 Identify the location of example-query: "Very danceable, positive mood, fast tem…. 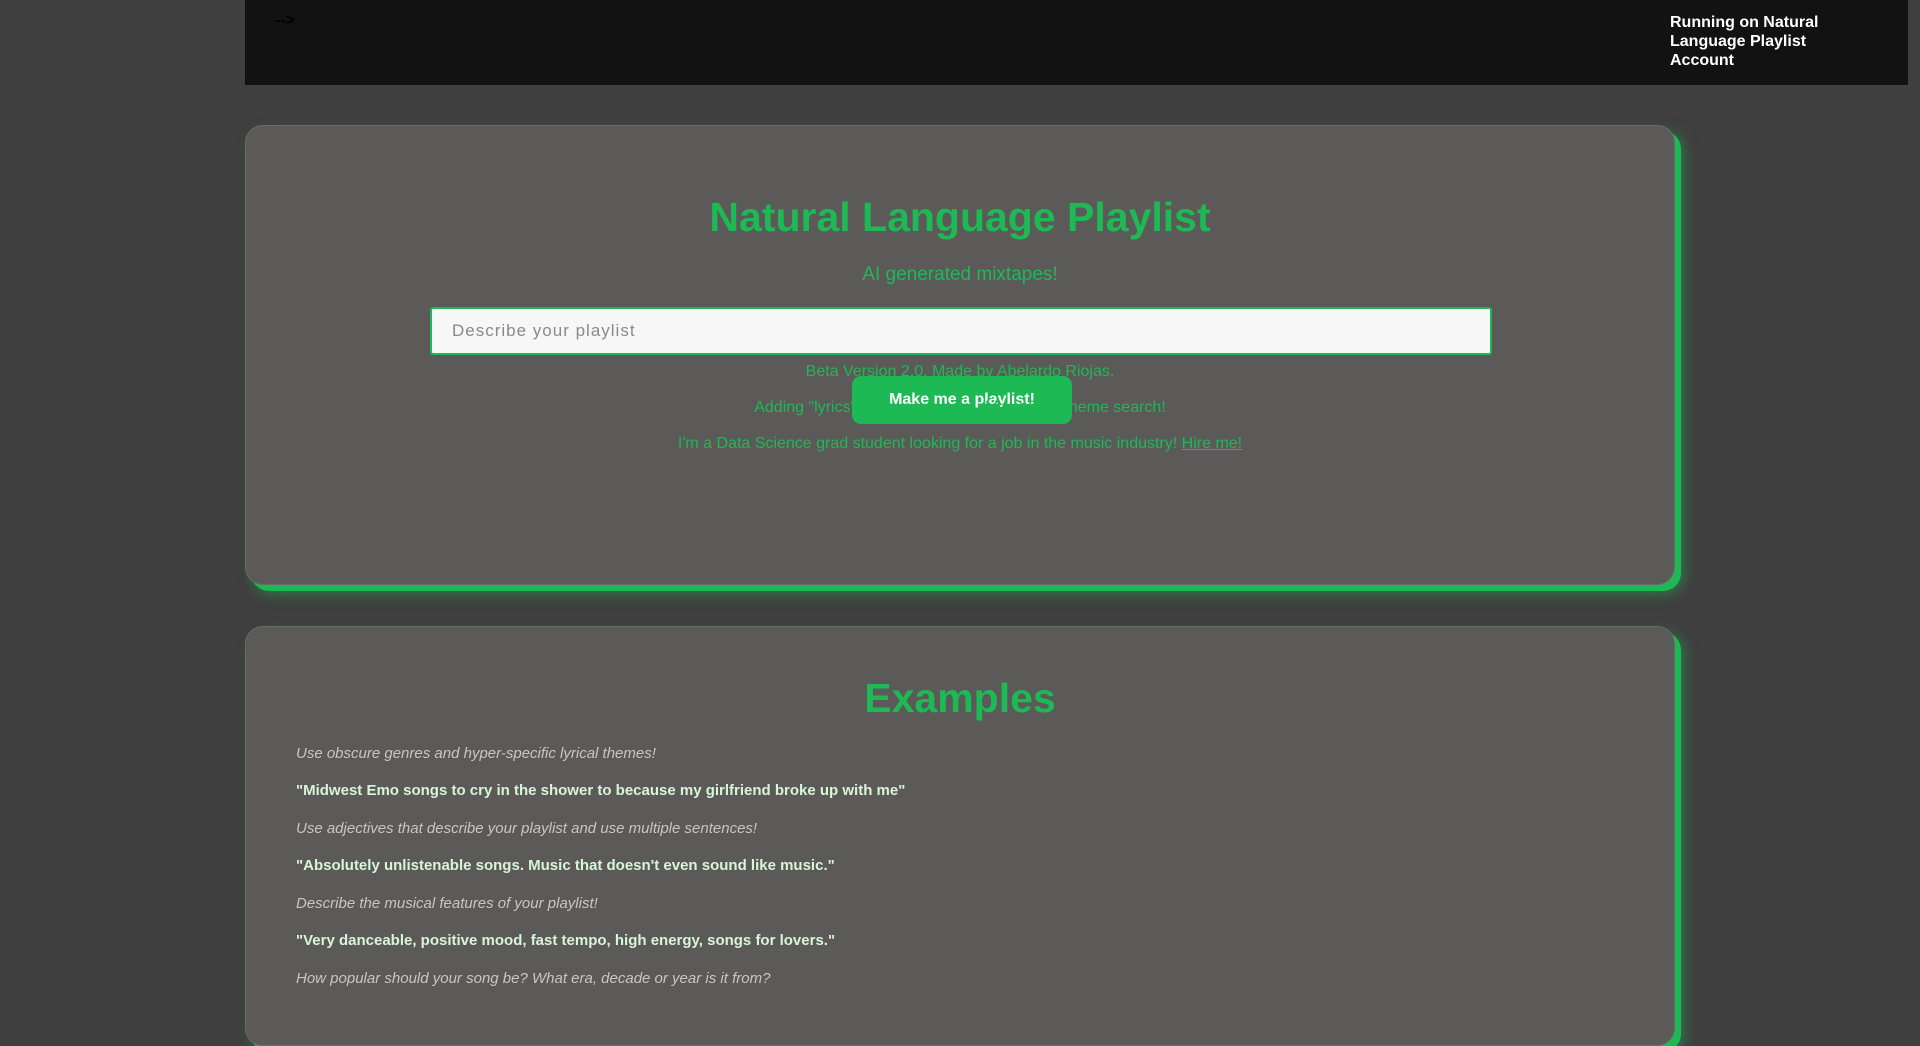
(566, 940).